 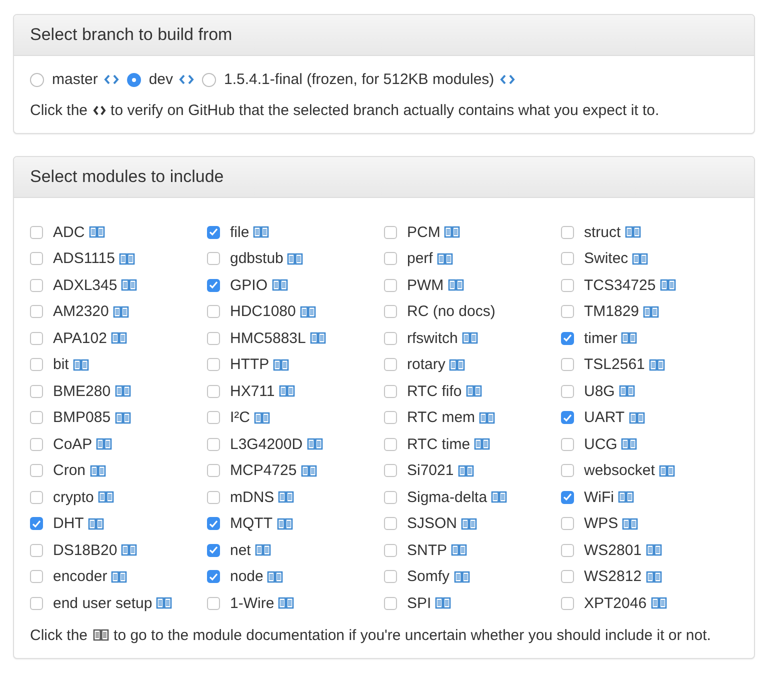 What do you see at coordinates (426, 365) in the screenshot?
I see `module-label: rotary` at bounding box center [426, 365].